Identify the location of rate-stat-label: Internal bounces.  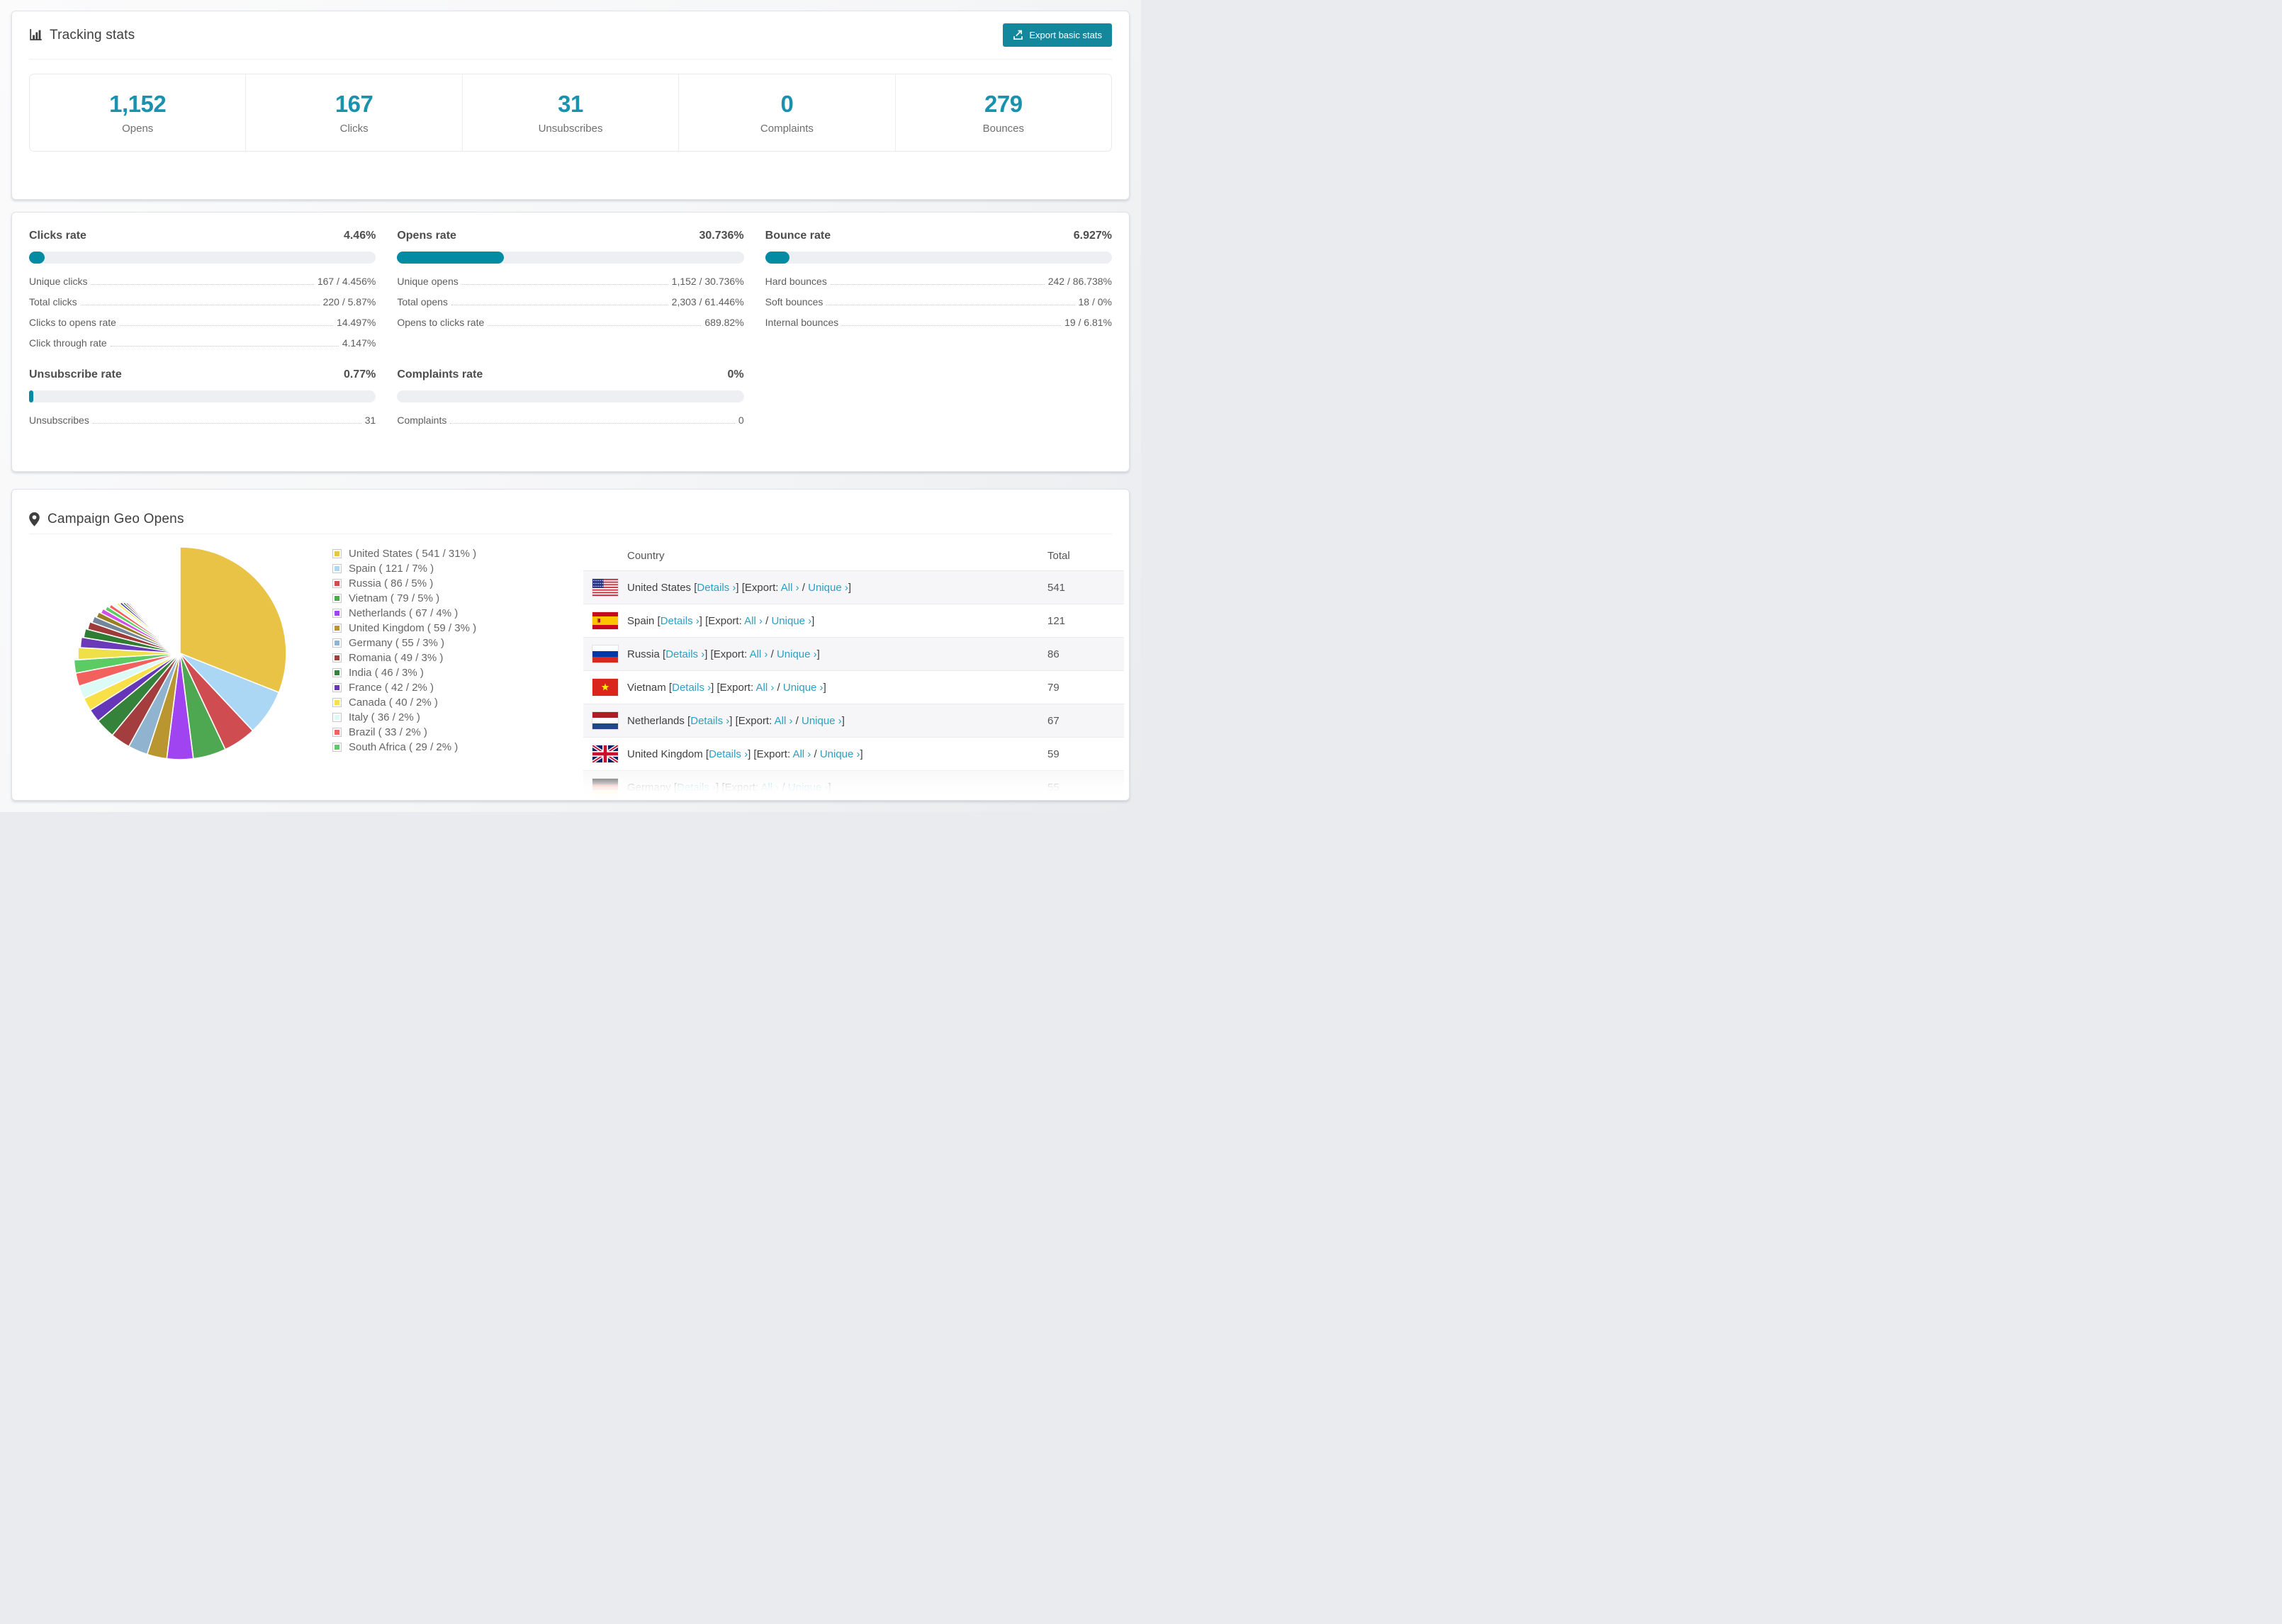
(802, 323).